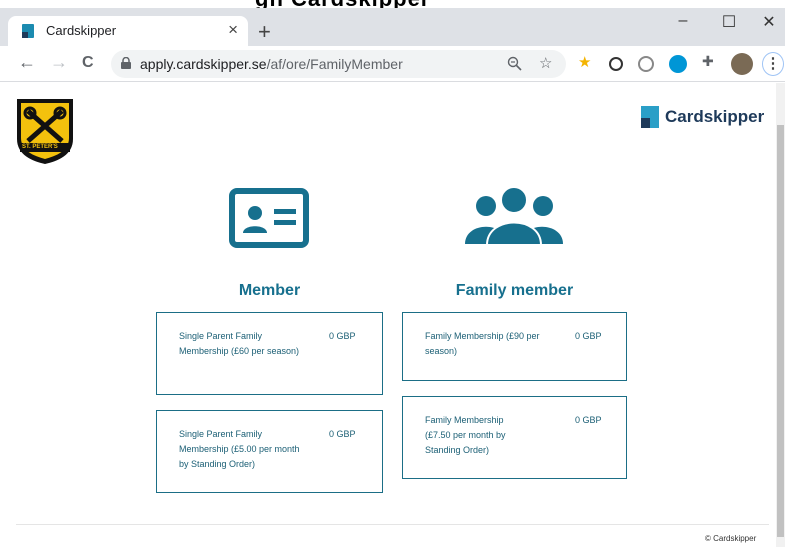 The image size is (785, 547). I want to click on scrollbar-thumb, so click(780, 331).